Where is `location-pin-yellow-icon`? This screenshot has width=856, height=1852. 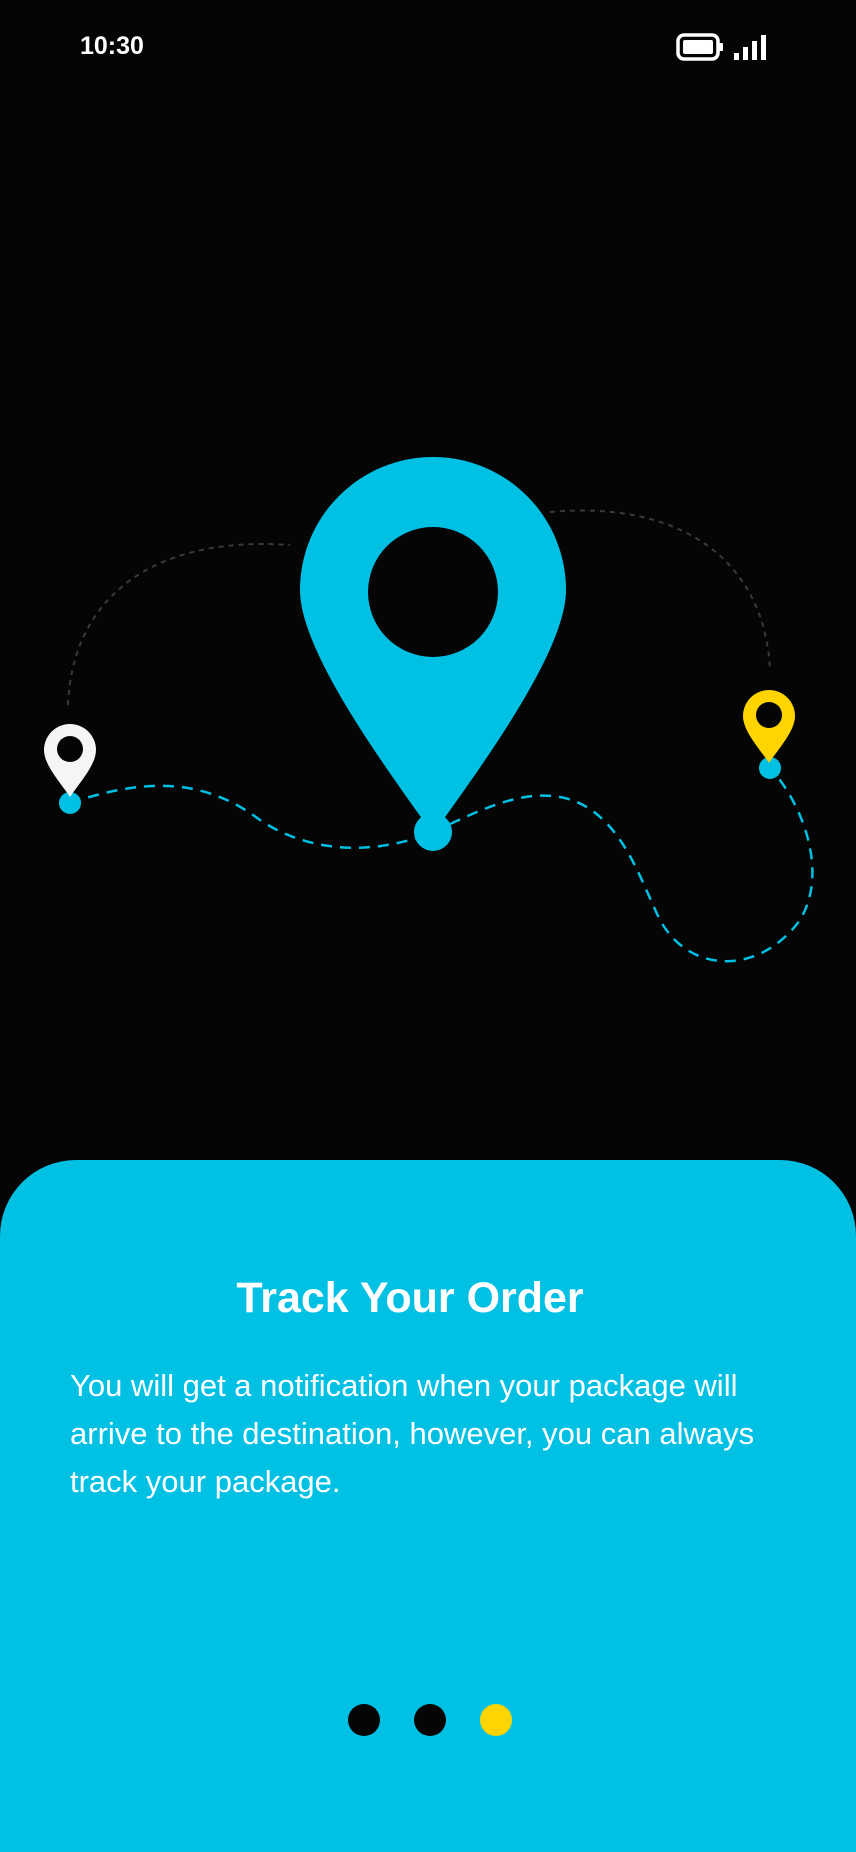
location-pin-yellow-icon is located at coordinates (769, 726).